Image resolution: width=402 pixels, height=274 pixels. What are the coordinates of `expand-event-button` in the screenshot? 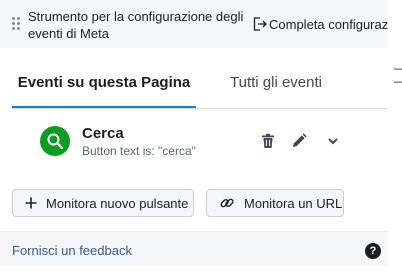 It's located at (333, 141).